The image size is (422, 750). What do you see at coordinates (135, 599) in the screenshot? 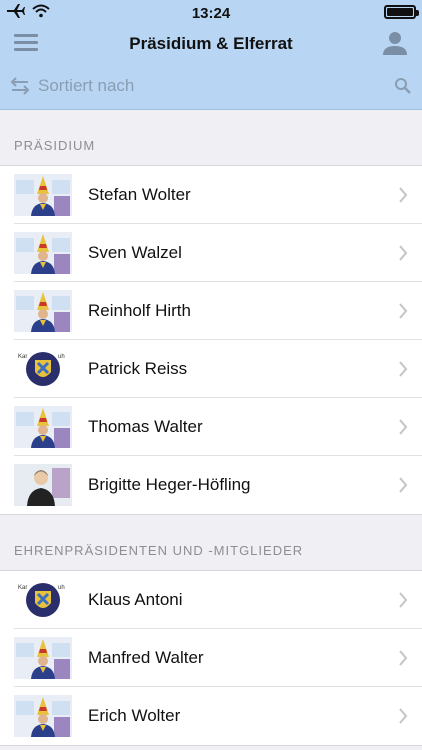
I see `list-item-name: Klaus Antoni` at bounding box center [135, 599].